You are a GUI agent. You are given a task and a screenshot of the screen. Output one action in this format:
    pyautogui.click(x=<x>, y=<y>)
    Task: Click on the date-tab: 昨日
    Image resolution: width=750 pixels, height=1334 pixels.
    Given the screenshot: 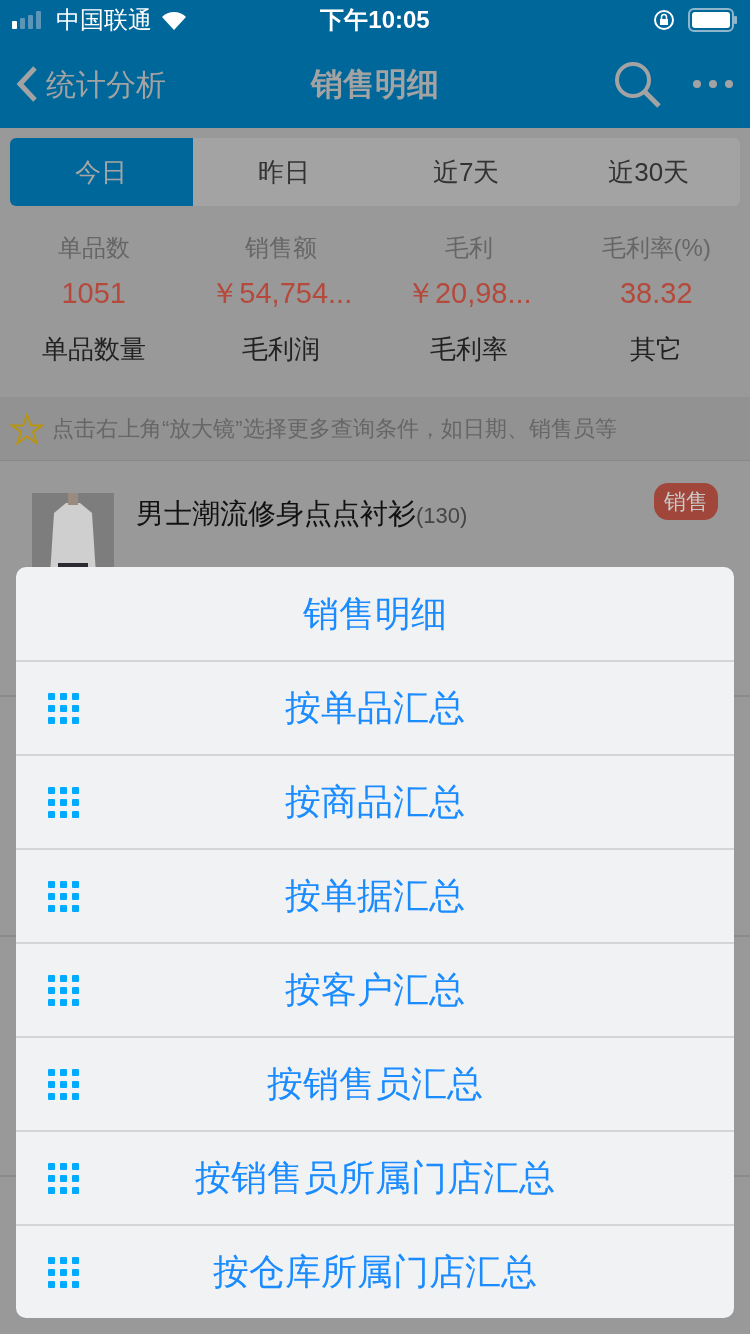 What is the action you would take?
    pyautogui.click(x=283, y=172)
    